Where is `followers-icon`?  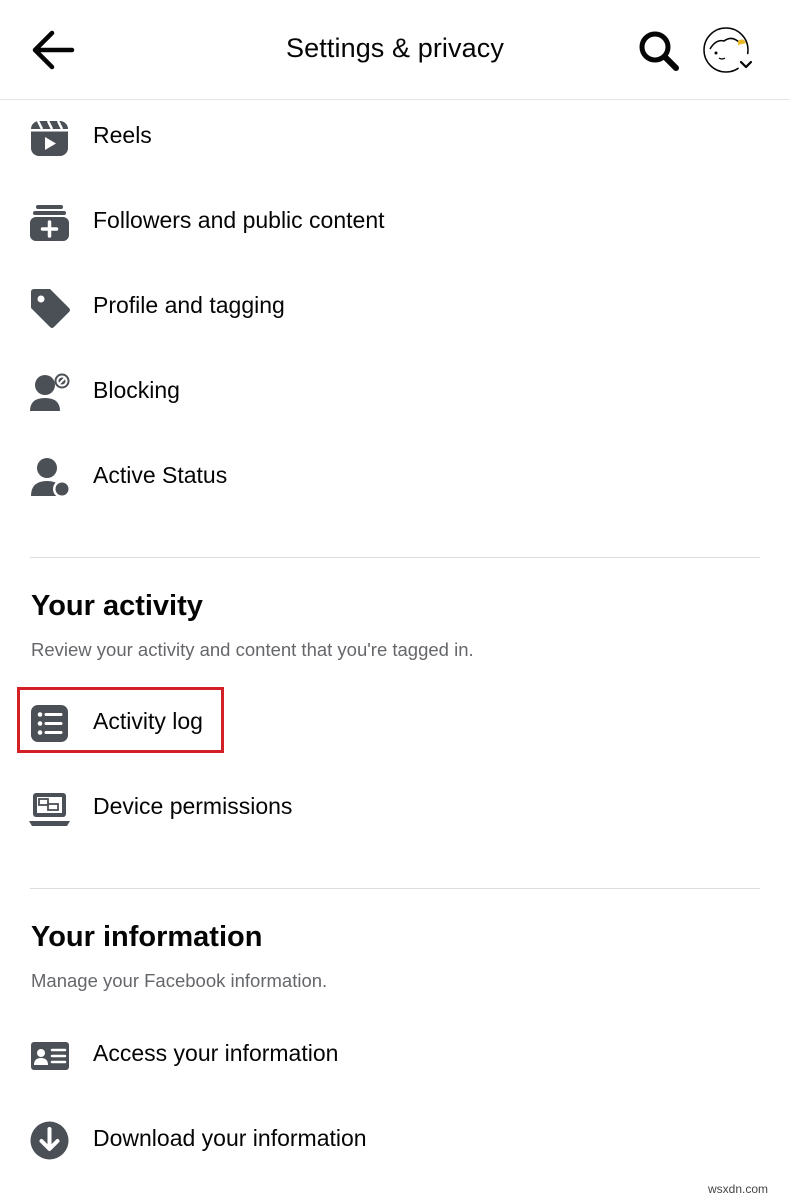
followers-icon is located at coordinates (49, 223).